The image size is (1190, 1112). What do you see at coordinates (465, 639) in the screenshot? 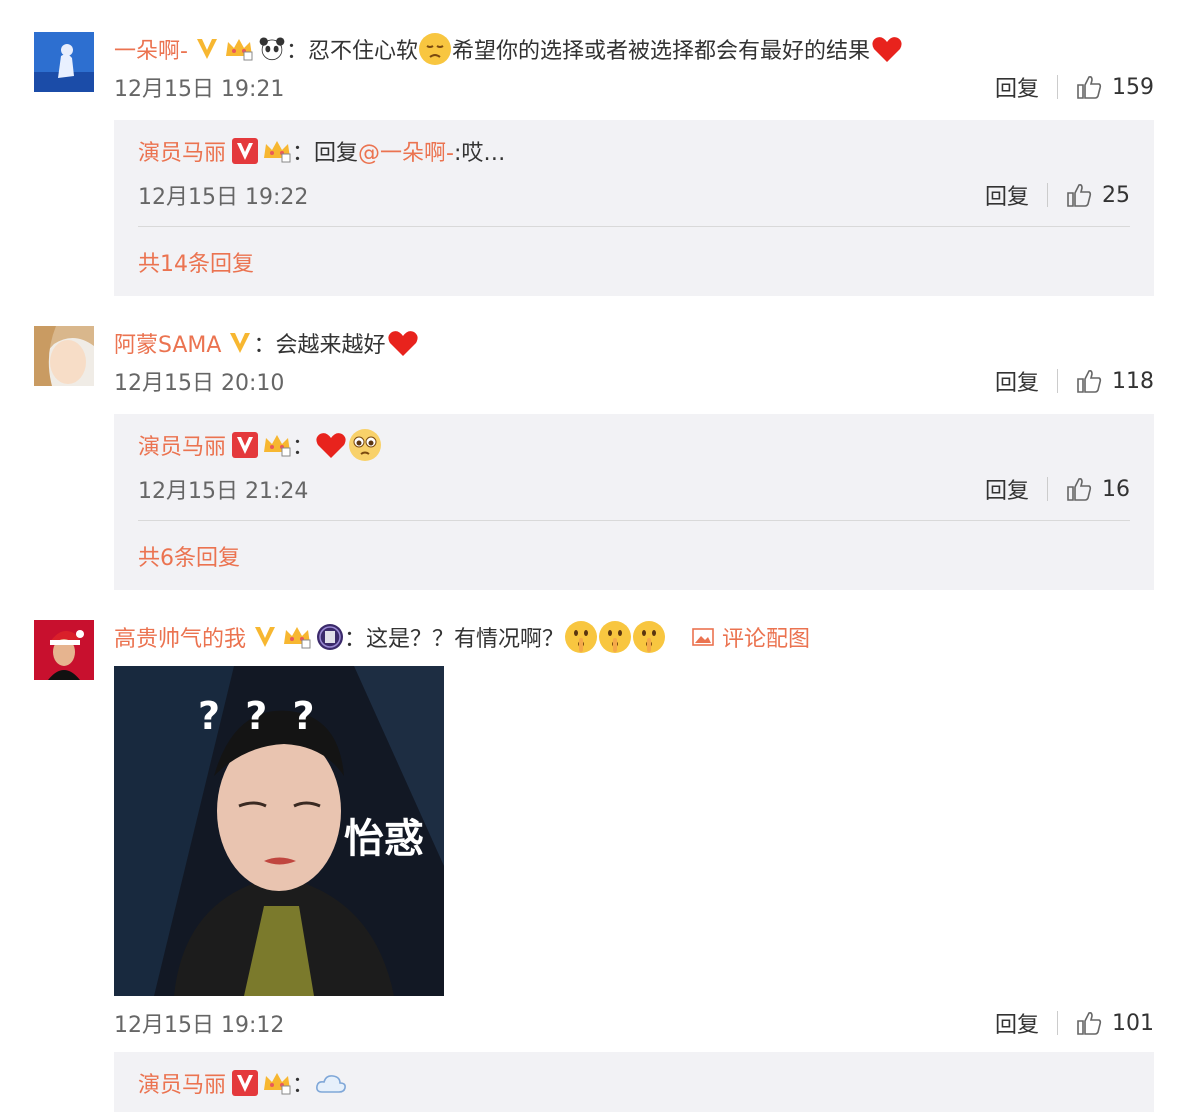
I see `comment-text: 这是？？有情况啊？` at bounding box center [465, 639].